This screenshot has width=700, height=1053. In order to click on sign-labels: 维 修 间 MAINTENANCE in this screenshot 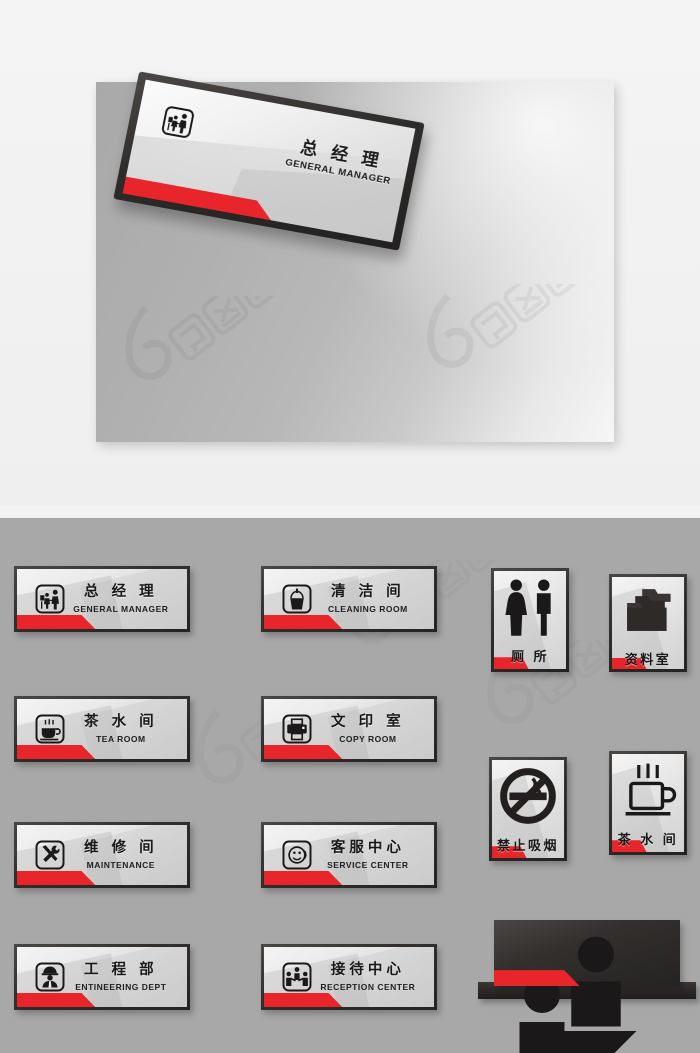, I will do `click(126, 854)`.